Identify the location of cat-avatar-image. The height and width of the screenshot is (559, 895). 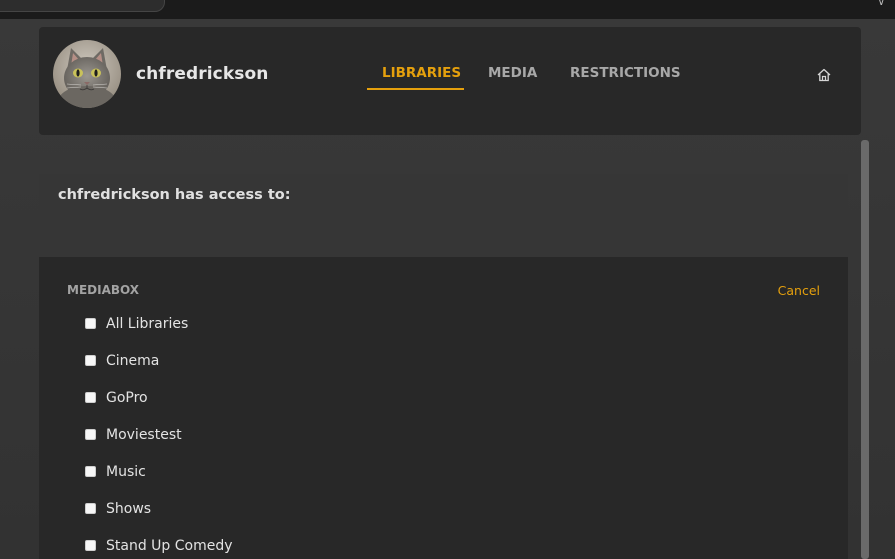
(87, 74).